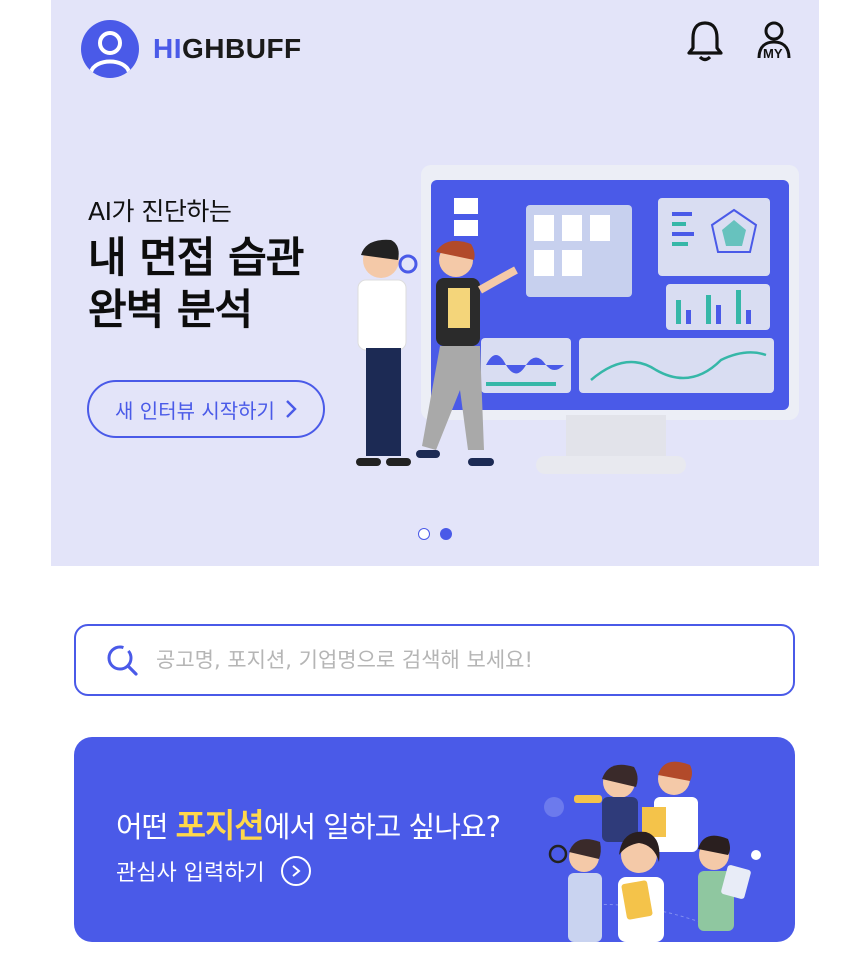 The height and width of the screenshot is (970, 862). Describe the element at coordinates (227, 48) in the screenshot. I see `brand-name: HIGHBUFF` at that location.